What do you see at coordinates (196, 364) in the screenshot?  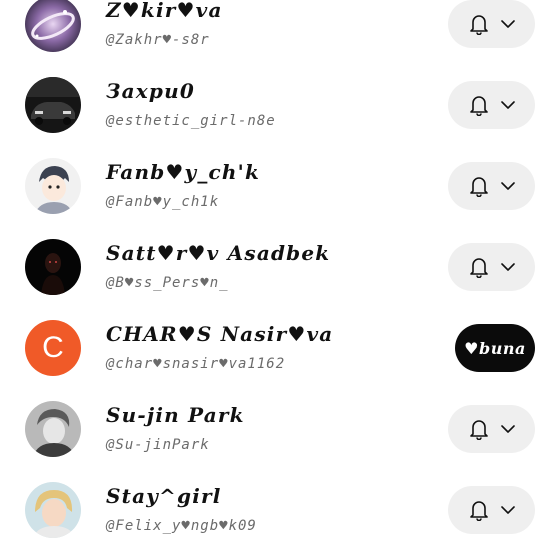 I see `username: @char♥snasir♥va1162` at bounding box center [196, 364].